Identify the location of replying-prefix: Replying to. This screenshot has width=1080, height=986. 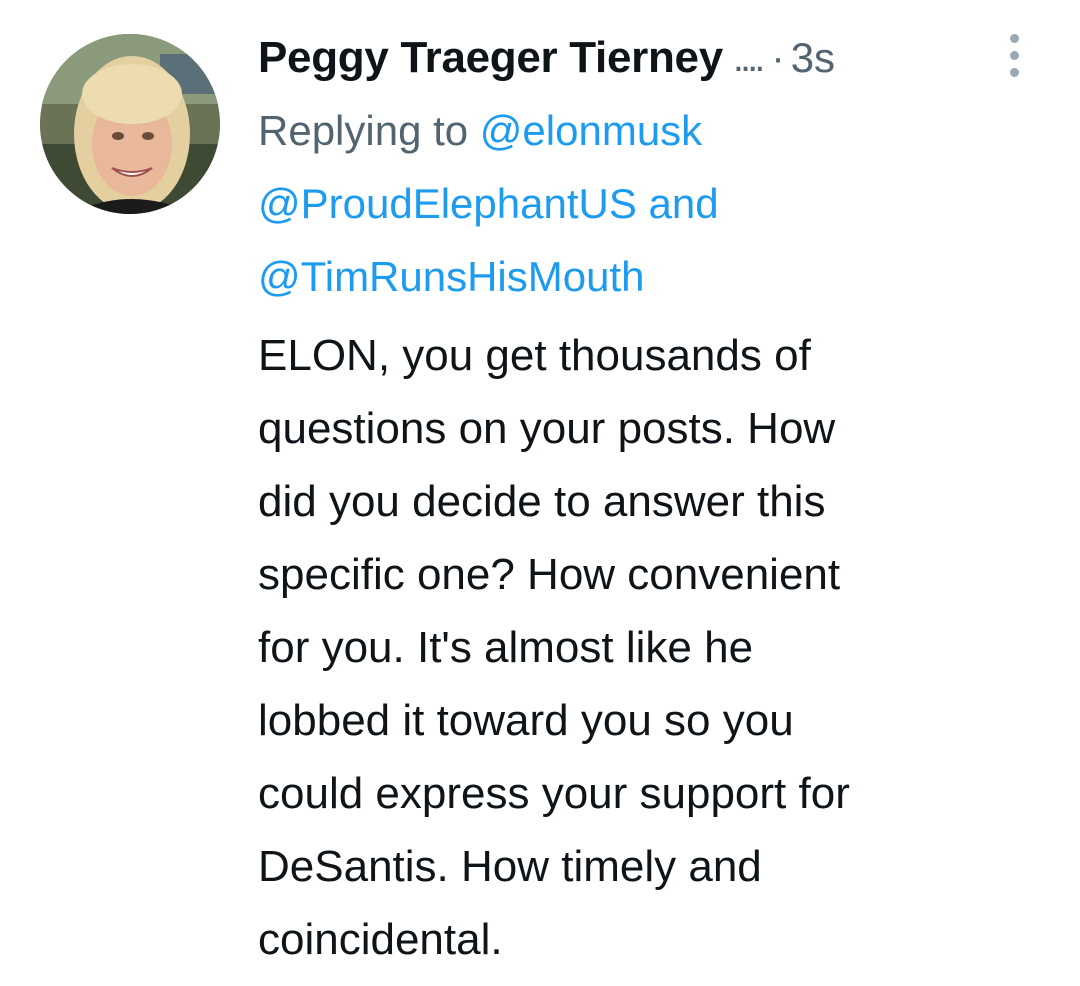
(363, 130).